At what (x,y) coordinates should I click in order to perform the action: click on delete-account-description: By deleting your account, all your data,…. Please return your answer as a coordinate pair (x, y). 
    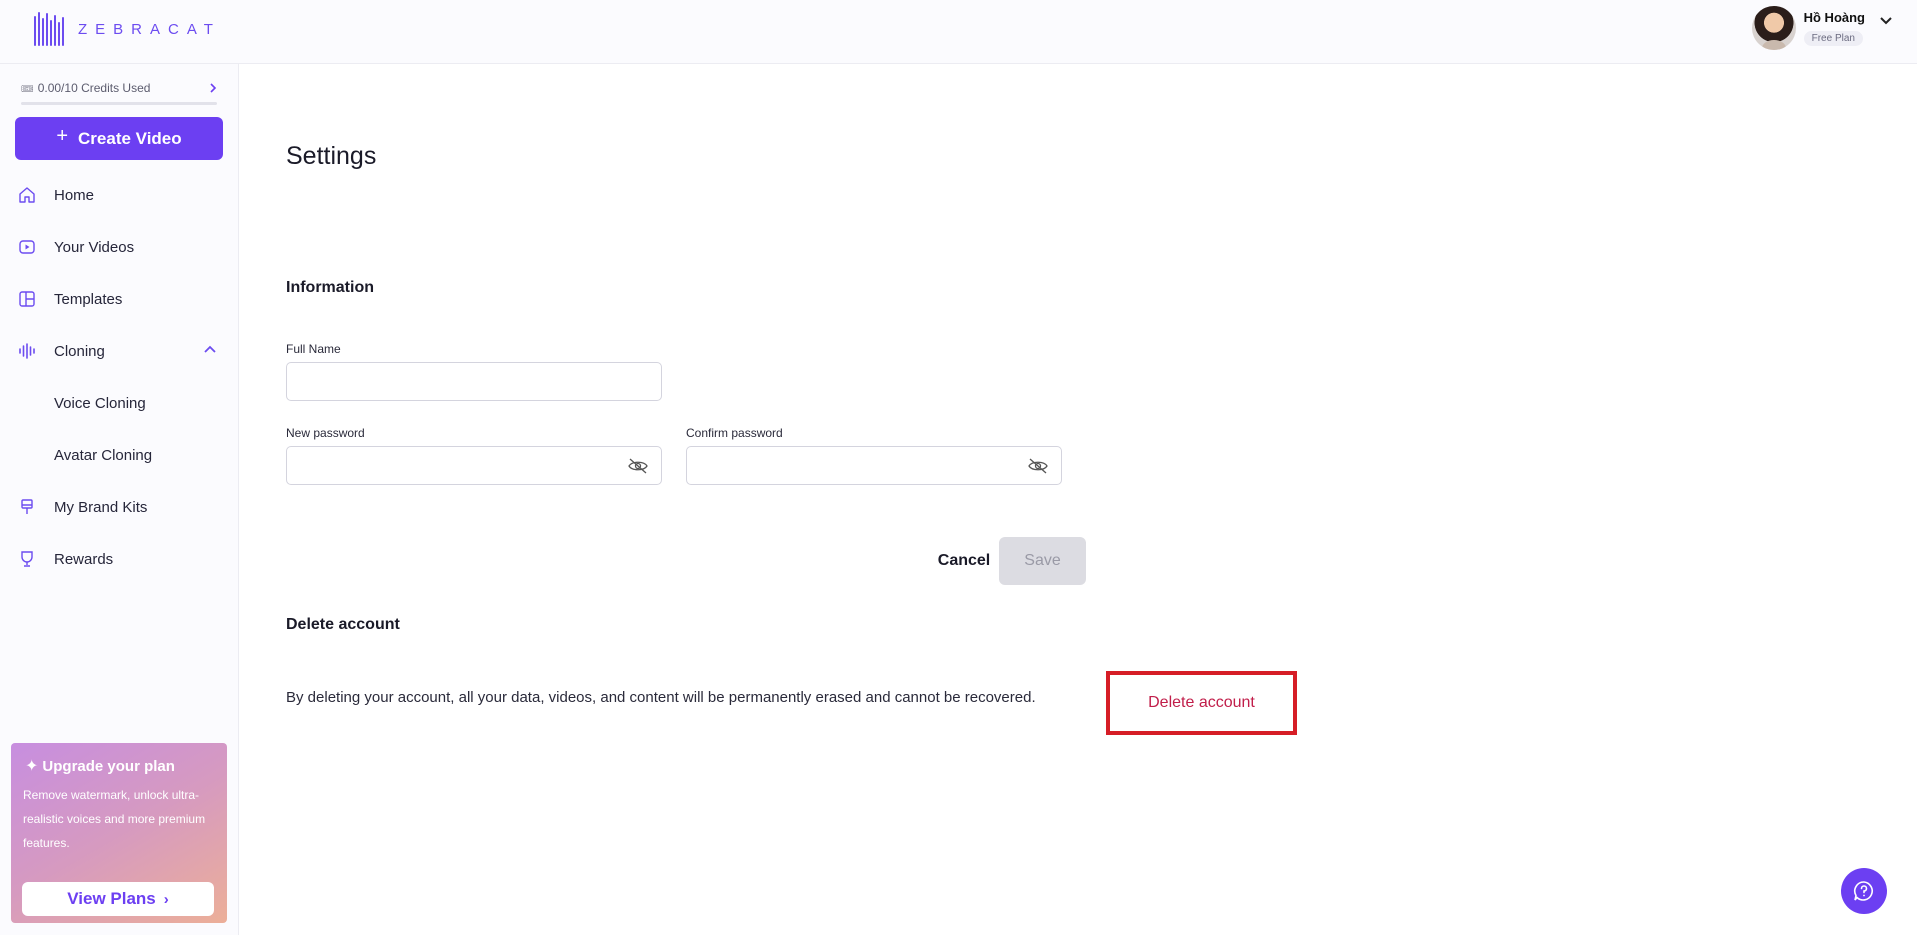
    Looking at the image, I should click on (661, 697).